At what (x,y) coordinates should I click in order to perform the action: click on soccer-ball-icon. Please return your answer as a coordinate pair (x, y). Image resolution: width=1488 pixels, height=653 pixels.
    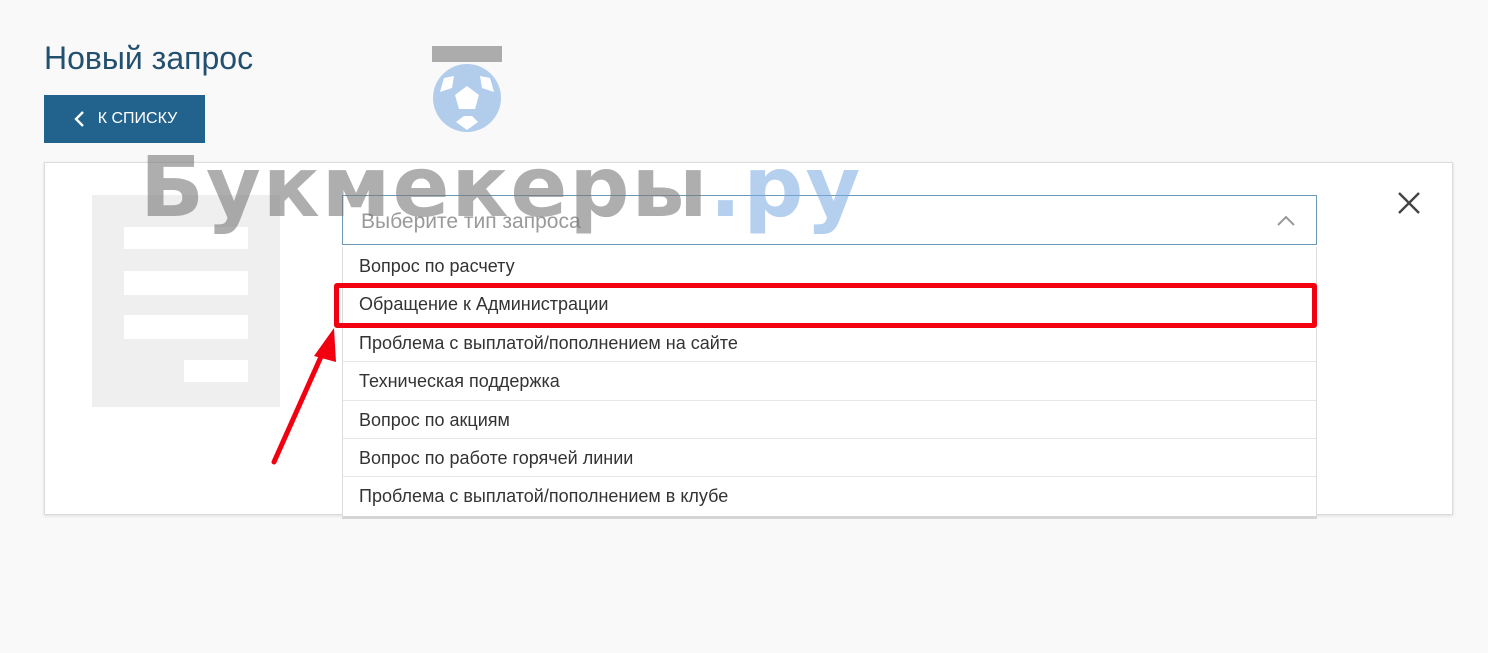
    Looking at the image, I should click on (467, 89).